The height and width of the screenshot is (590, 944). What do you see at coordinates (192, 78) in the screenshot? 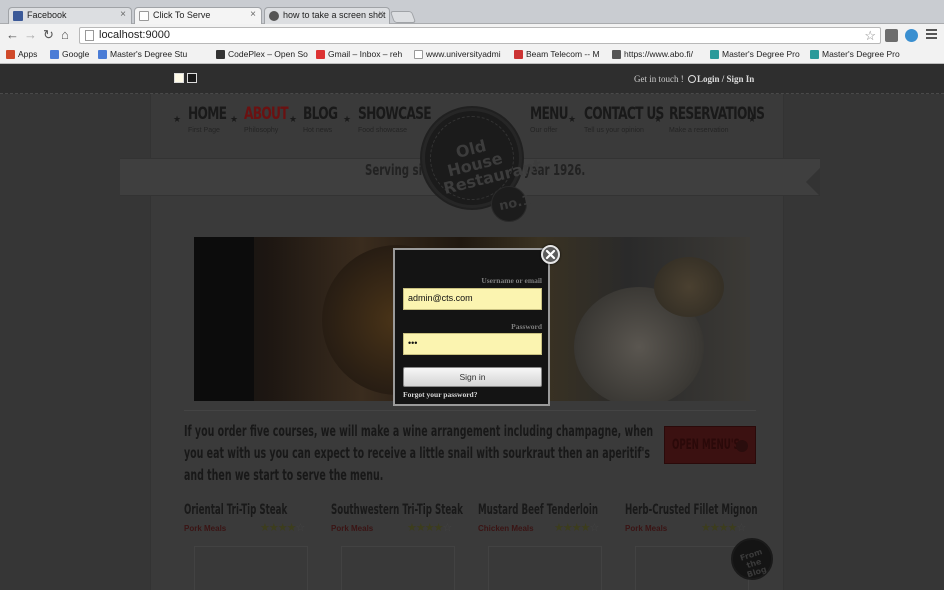
I see `dark-theme-swatch` at bounding box center [192, 78].